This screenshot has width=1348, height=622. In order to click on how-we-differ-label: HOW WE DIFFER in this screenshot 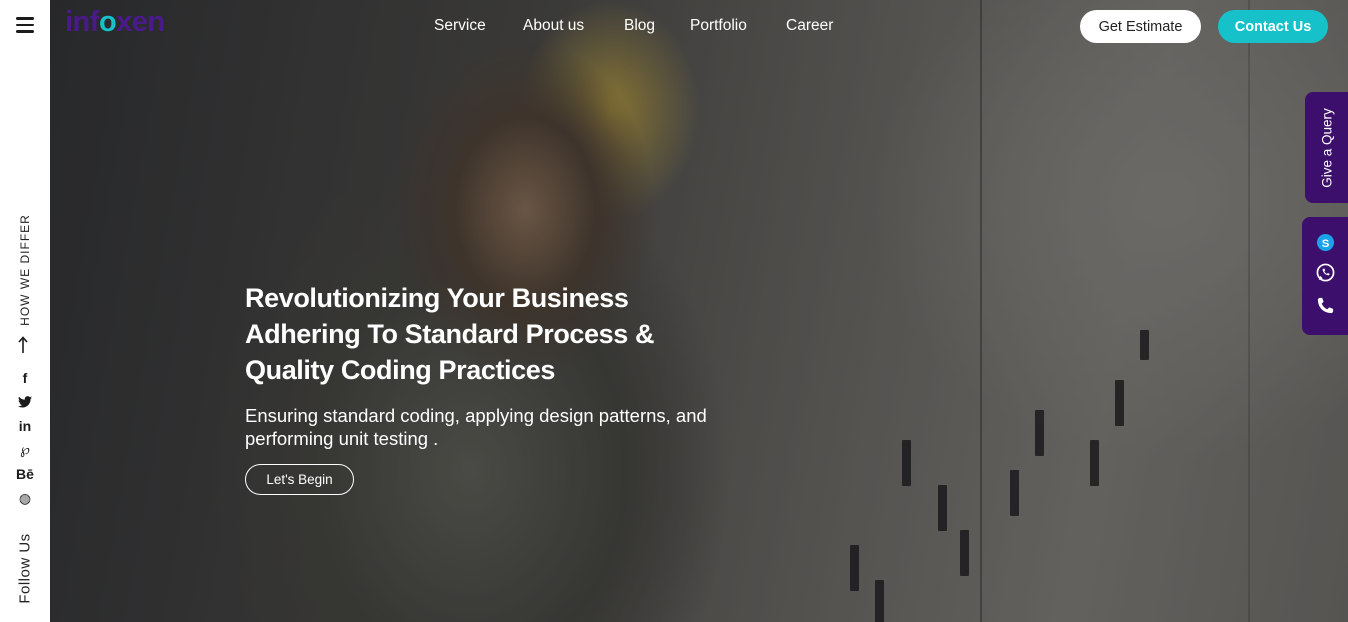, I will do `click(25, 270)`.